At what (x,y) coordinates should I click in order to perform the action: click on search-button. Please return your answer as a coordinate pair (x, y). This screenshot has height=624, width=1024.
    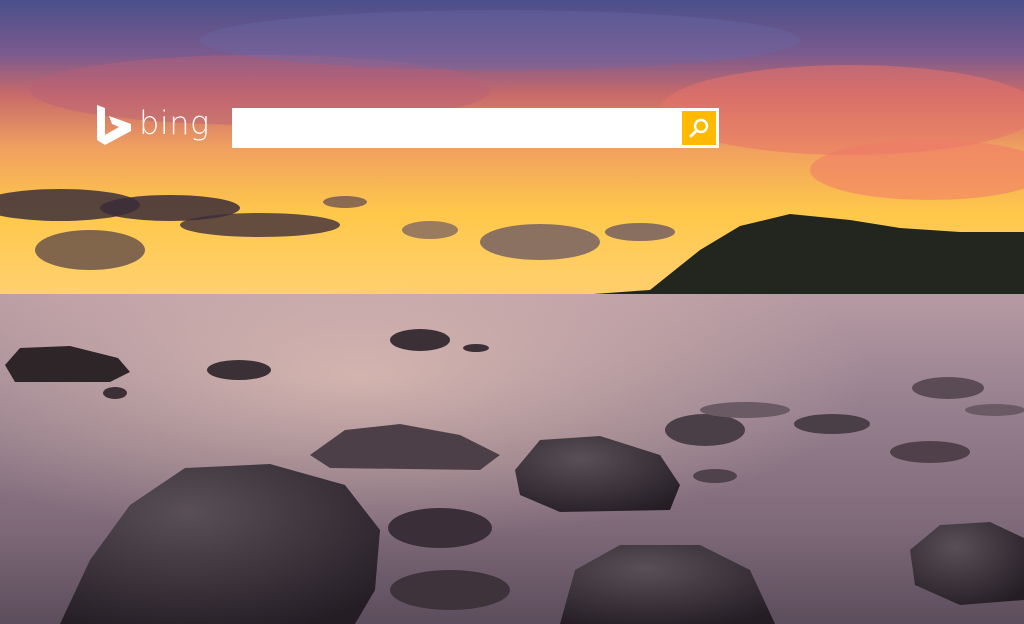
    Looking at the image, I should click on (699, 128).